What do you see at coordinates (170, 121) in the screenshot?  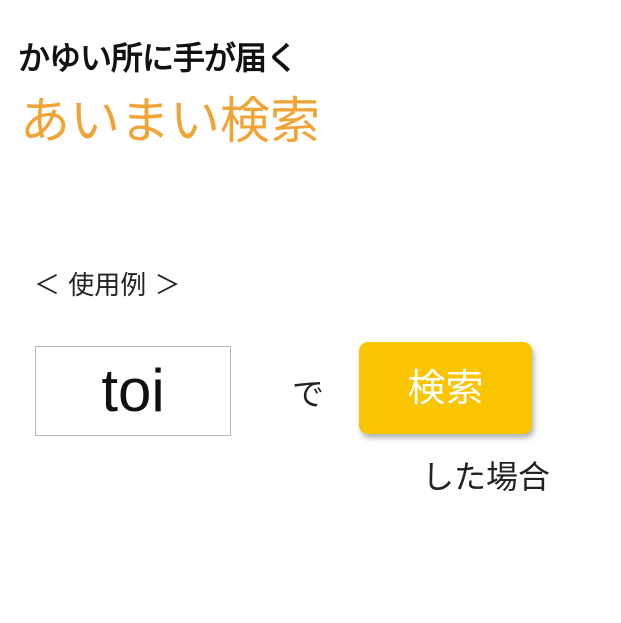 I see `page-title: あいまい検索` at bounding box center [170, 121].